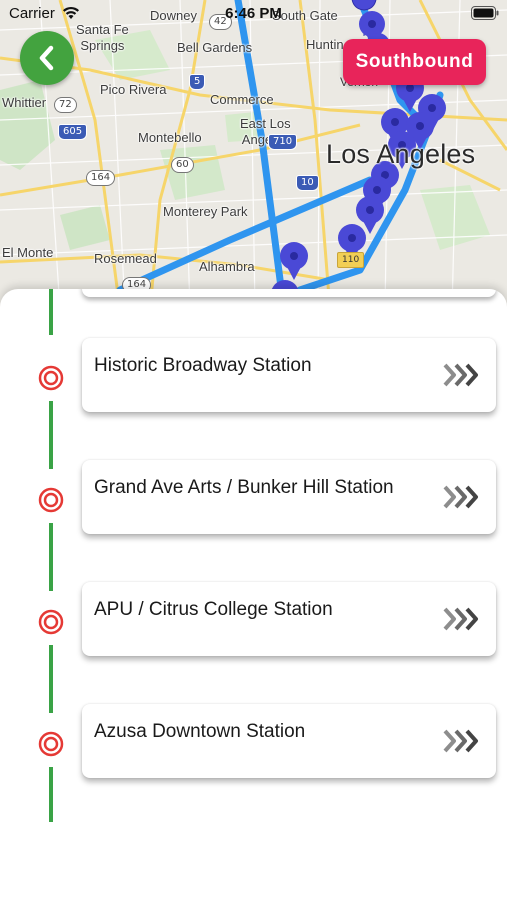 This screenshot has width=507, height=900. What do you see at coordinates (28, 252) in the screenshot?
I see `map-label-el-monte: El Monte` at bounding box center [28, 252].